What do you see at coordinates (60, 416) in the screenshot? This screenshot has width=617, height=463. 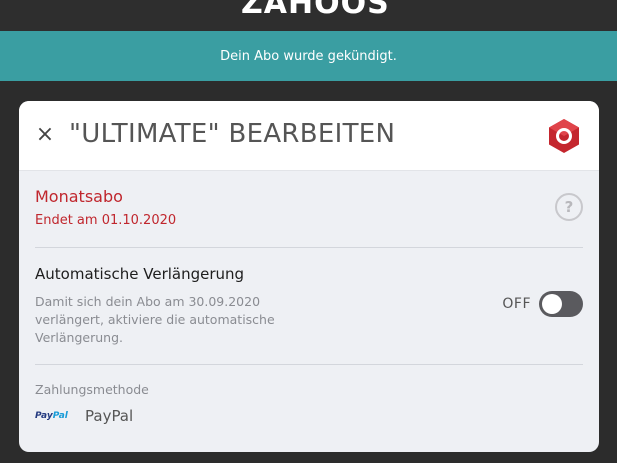 I see `paypal-logo-pal: Pal` at bounding box center [60, 416].